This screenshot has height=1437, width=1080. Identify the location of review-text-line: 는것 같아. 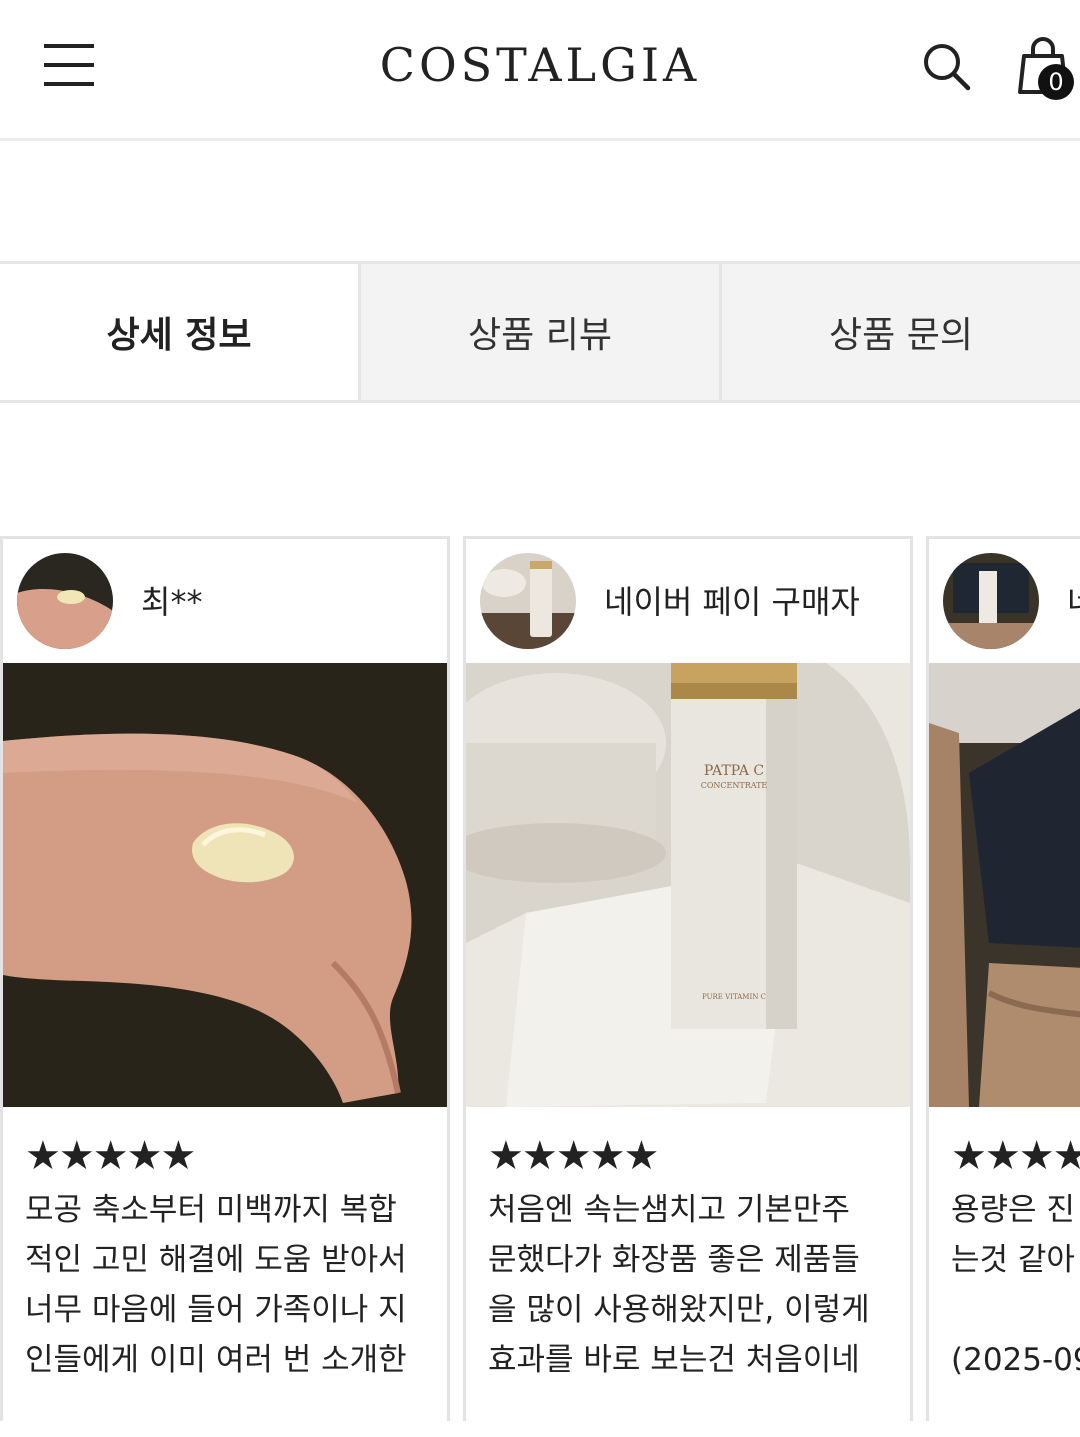
(1013, 1260).